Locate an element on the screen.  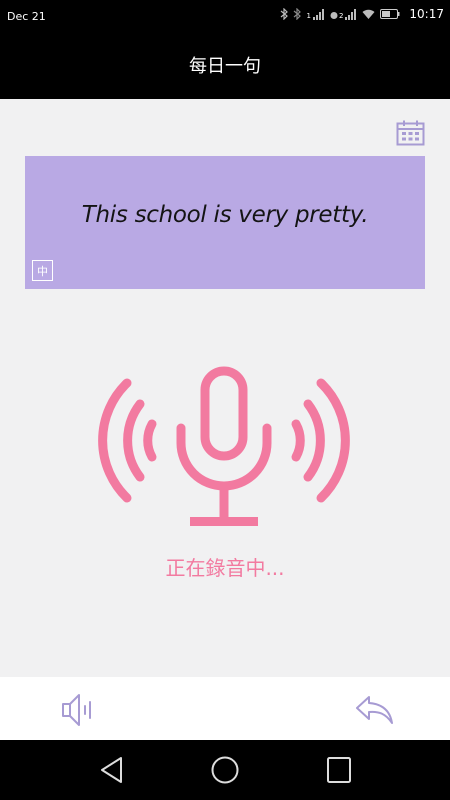
sim1-label: 1 is located at coordinates (308, 15).